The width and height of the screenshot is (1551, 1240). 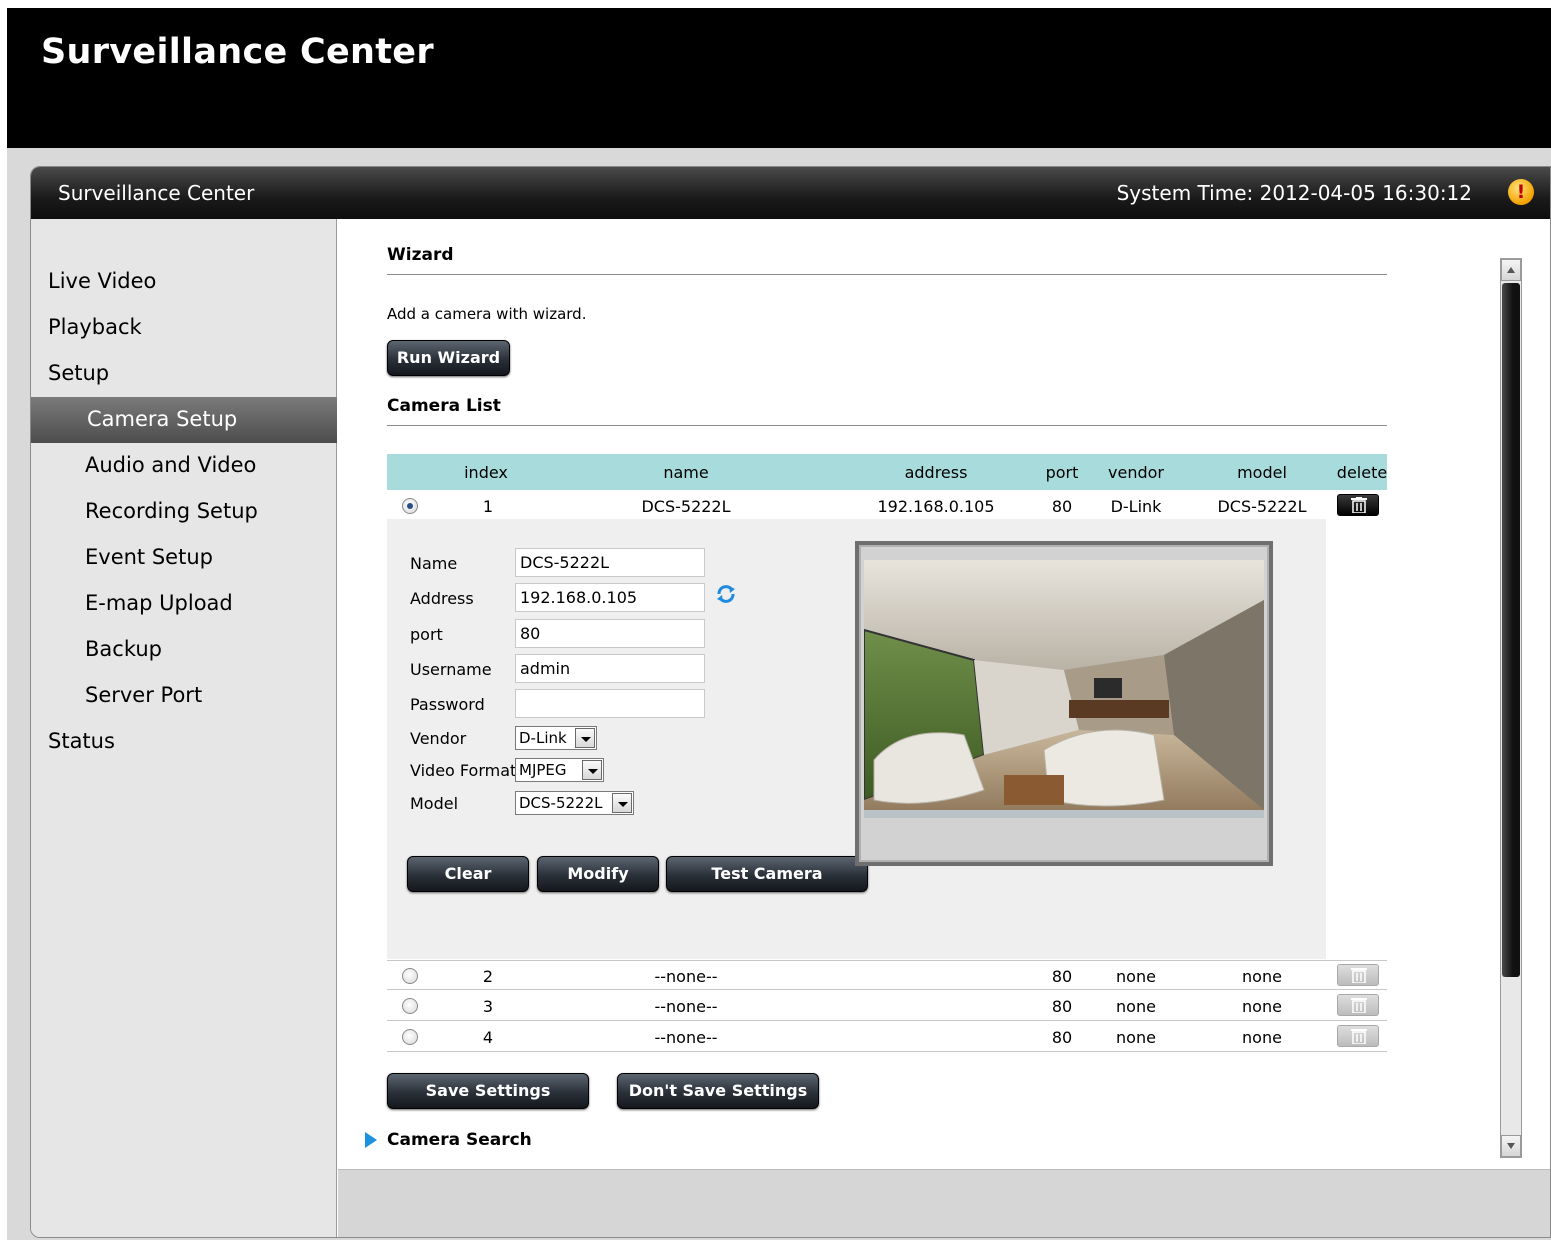 I want to click on scroll-thumb, so click(x=1511, y=630).